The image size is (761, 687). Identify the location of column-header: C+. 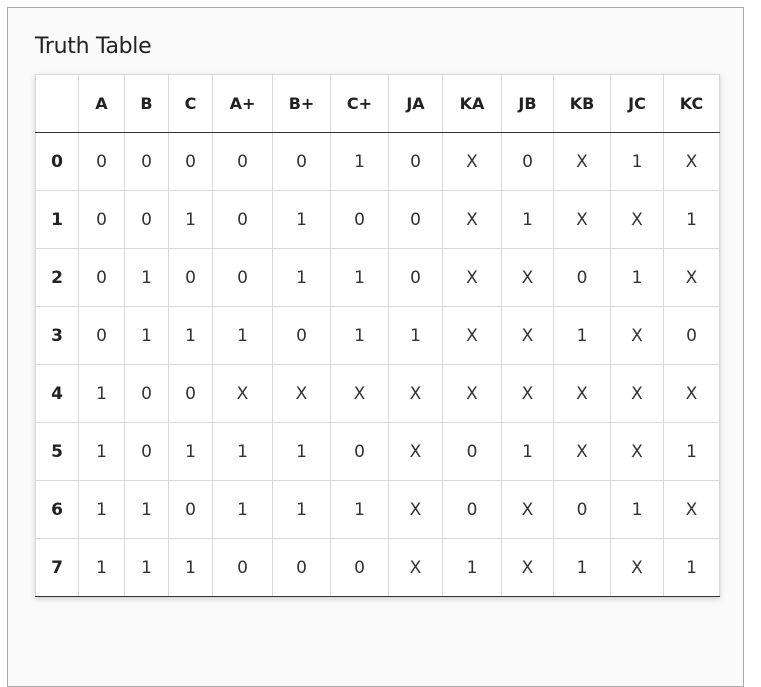
(359, 103).